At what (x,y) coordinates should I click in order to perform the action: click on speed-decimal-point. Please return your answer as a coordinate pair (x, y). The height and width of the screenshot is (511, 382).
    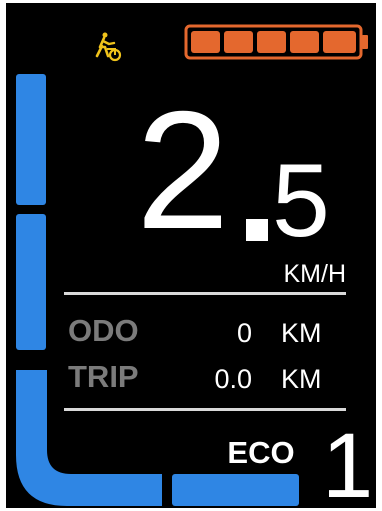
    Looking at the image, I should click on (257, 230).